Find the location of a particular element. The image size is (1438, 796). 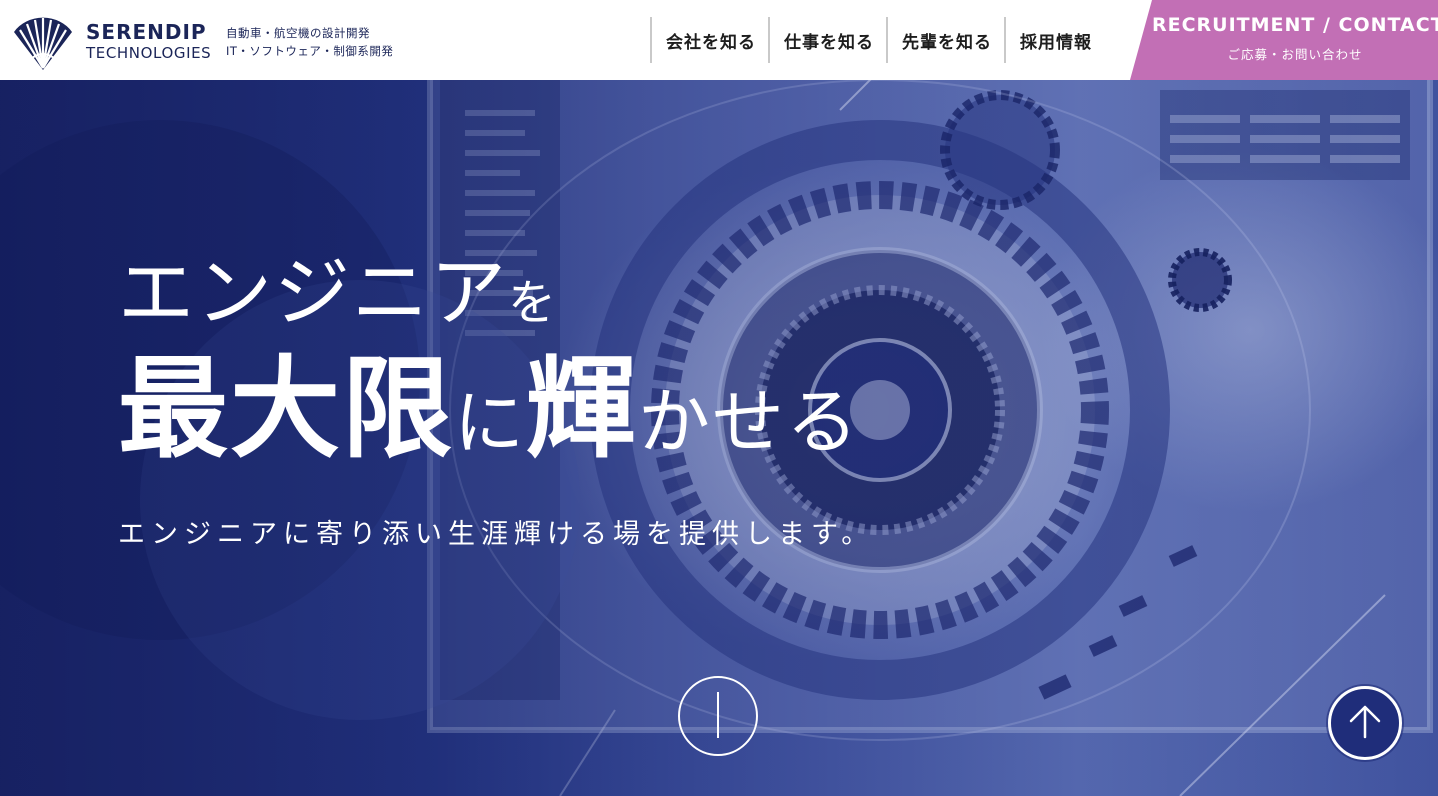

site-logo: SERENDIP TECHNOLOGIES is located at coordinates (112, 41).